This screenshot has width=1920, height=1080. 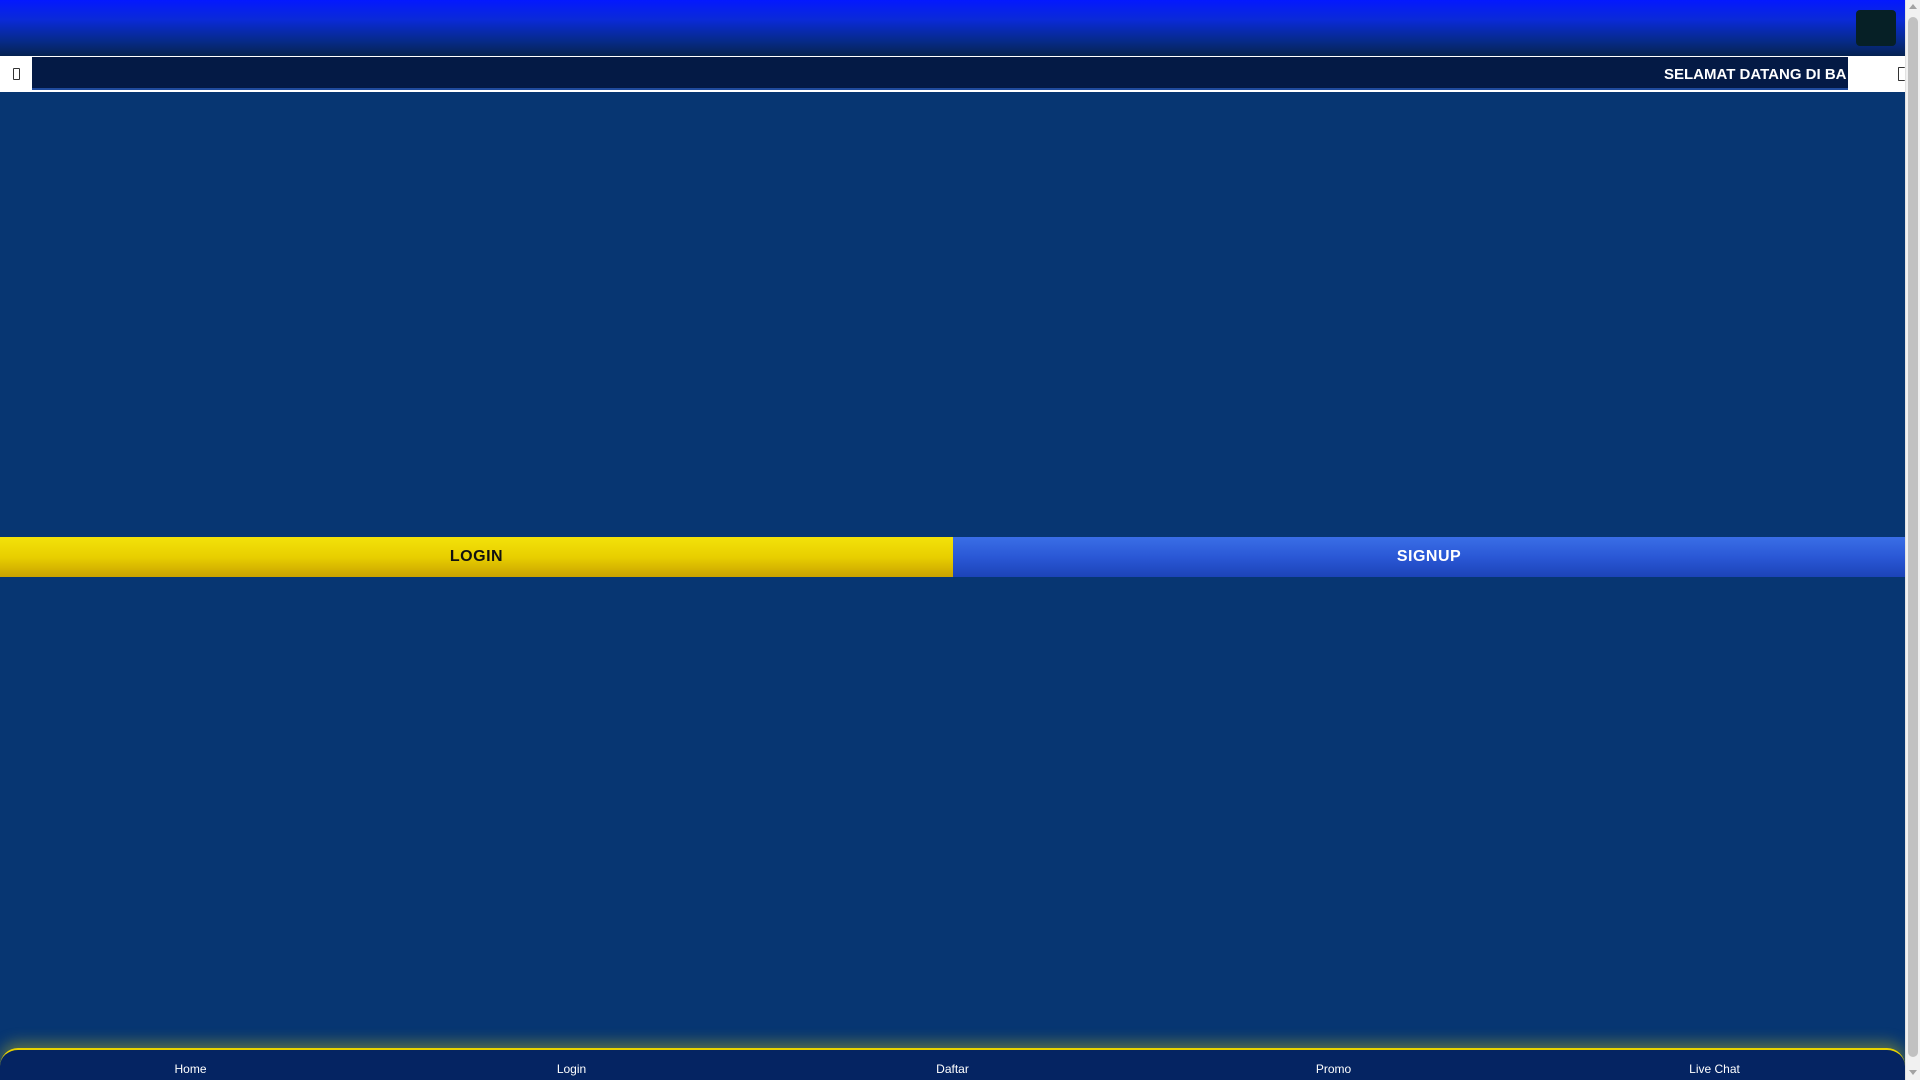 I want to click on announcement-bar: SELAMAT DATANG DI BA, so click(x=952, y=74).